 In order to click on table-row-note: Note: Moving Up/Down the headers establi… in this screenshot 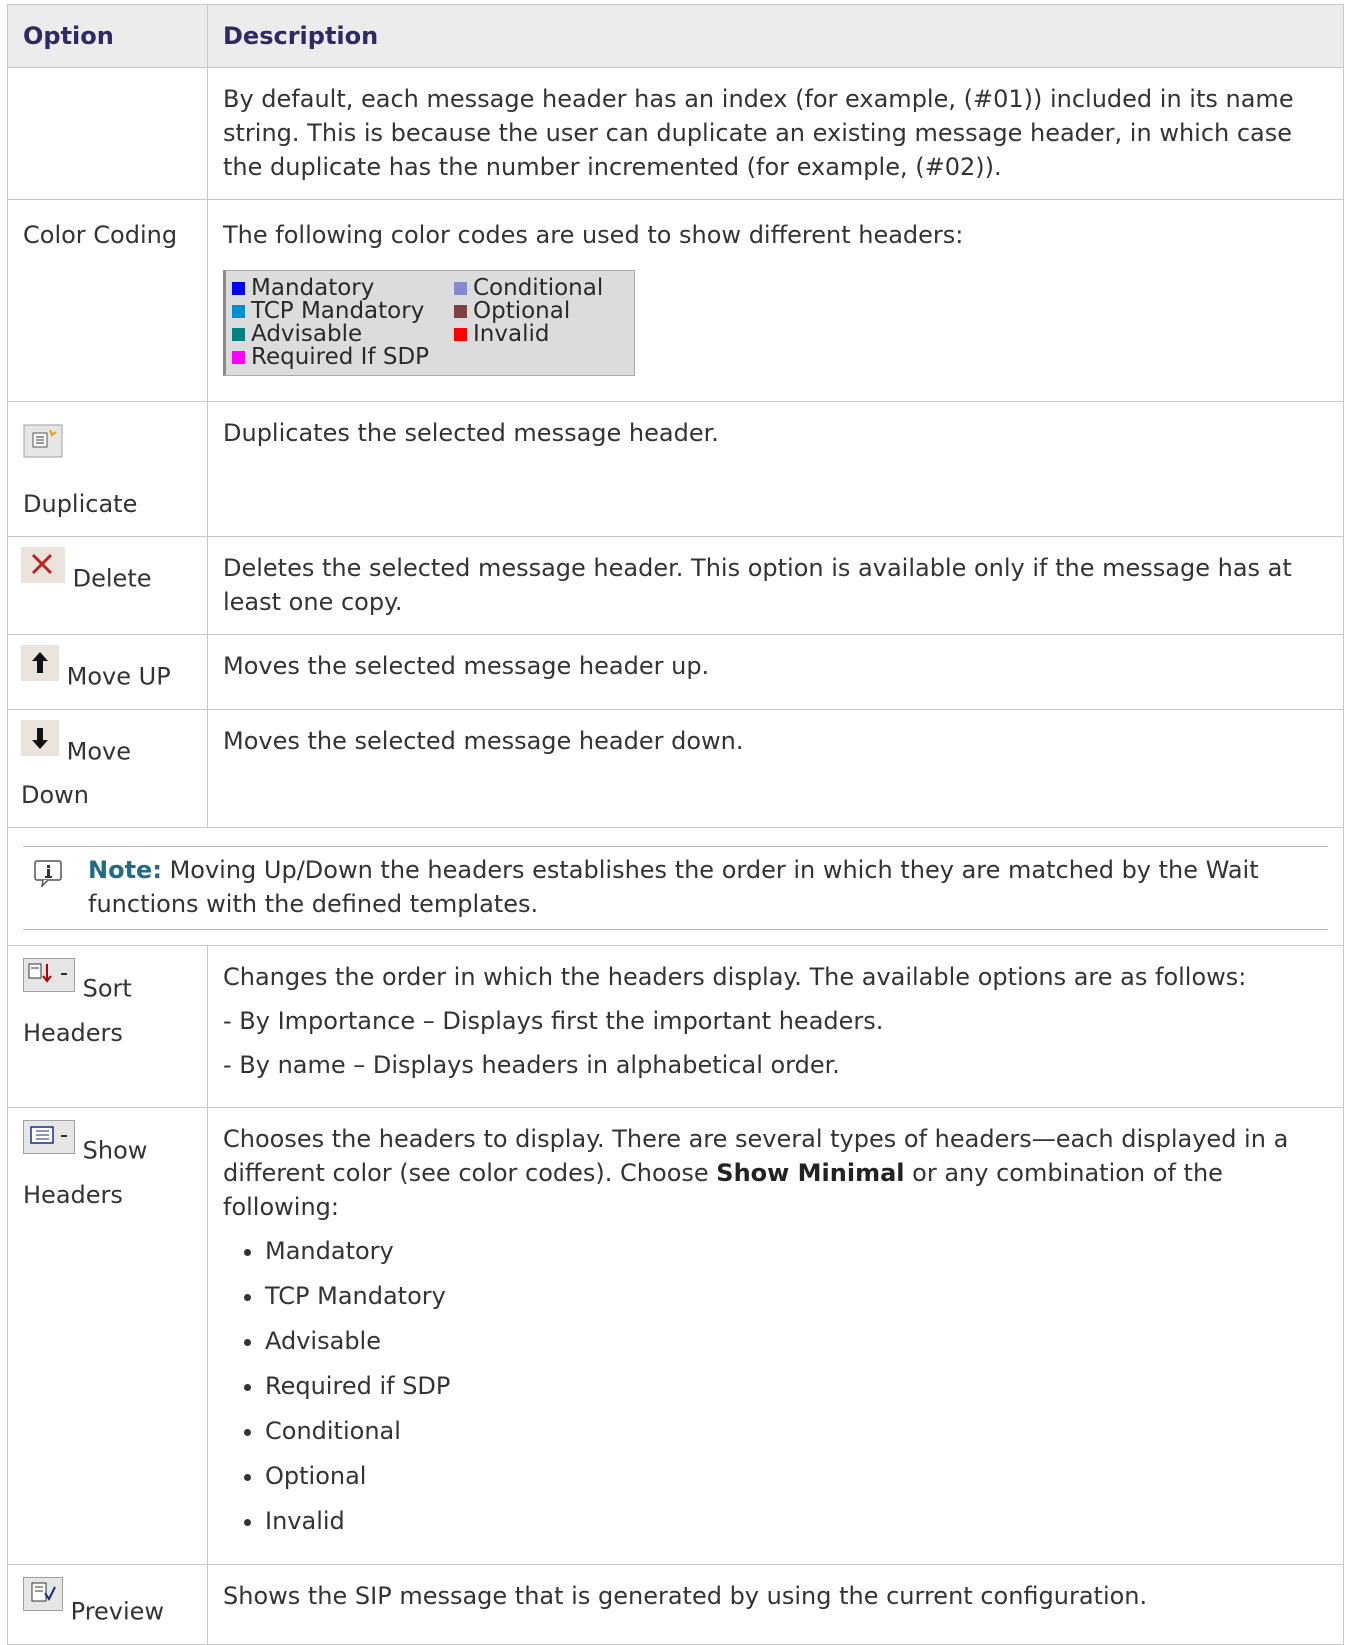, I will do `click(675, 886)`.